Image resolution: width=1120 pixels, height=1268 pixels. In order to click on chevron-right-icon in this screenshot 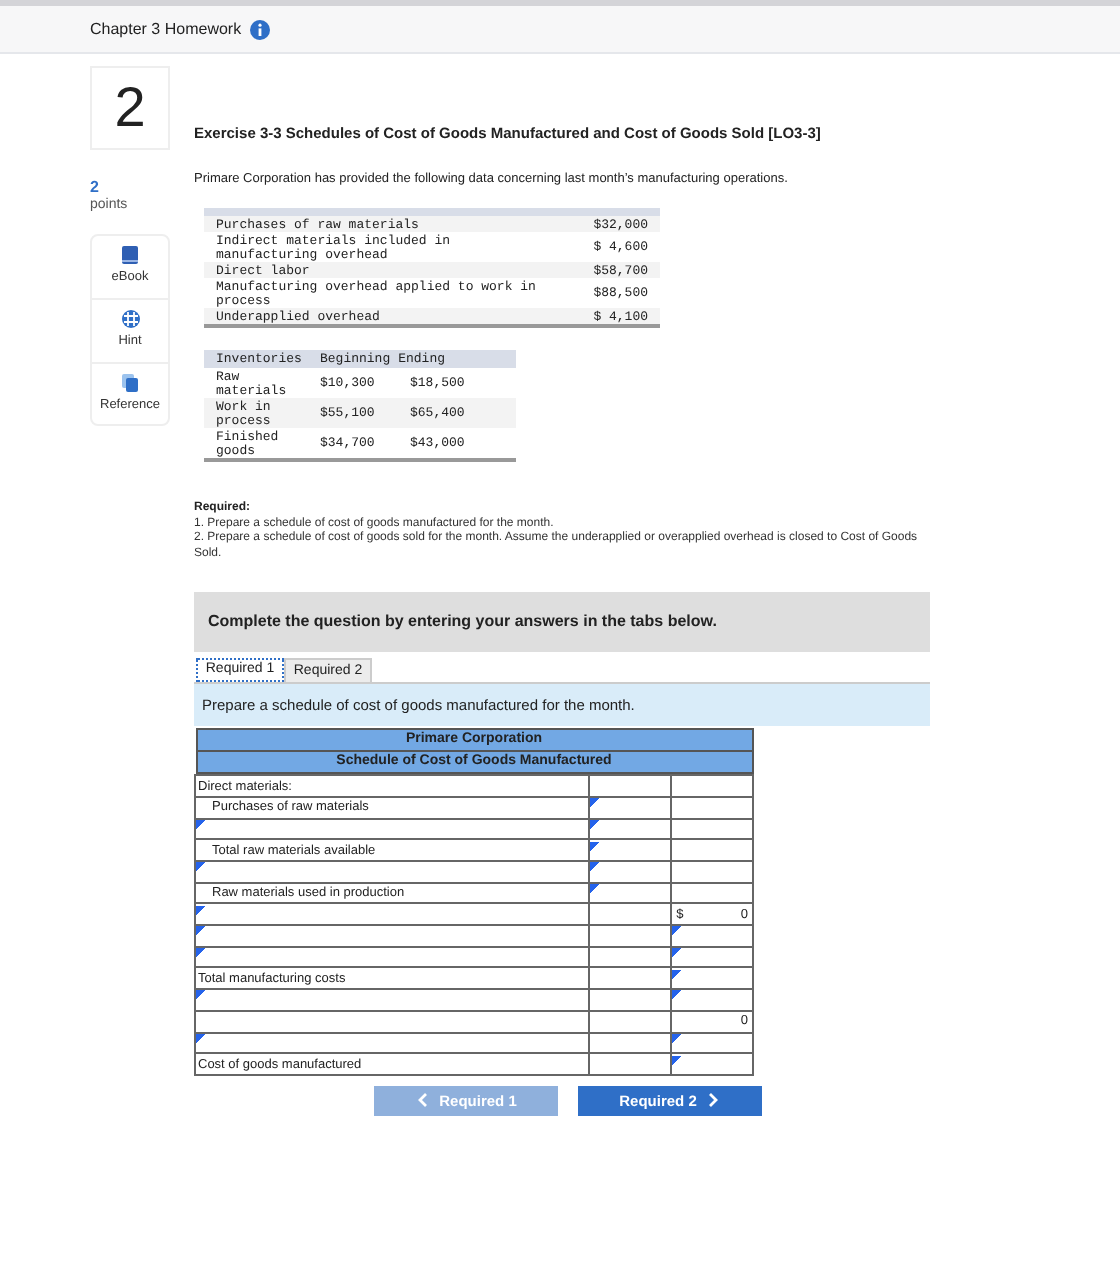, I will do `click(713, 1100)`.